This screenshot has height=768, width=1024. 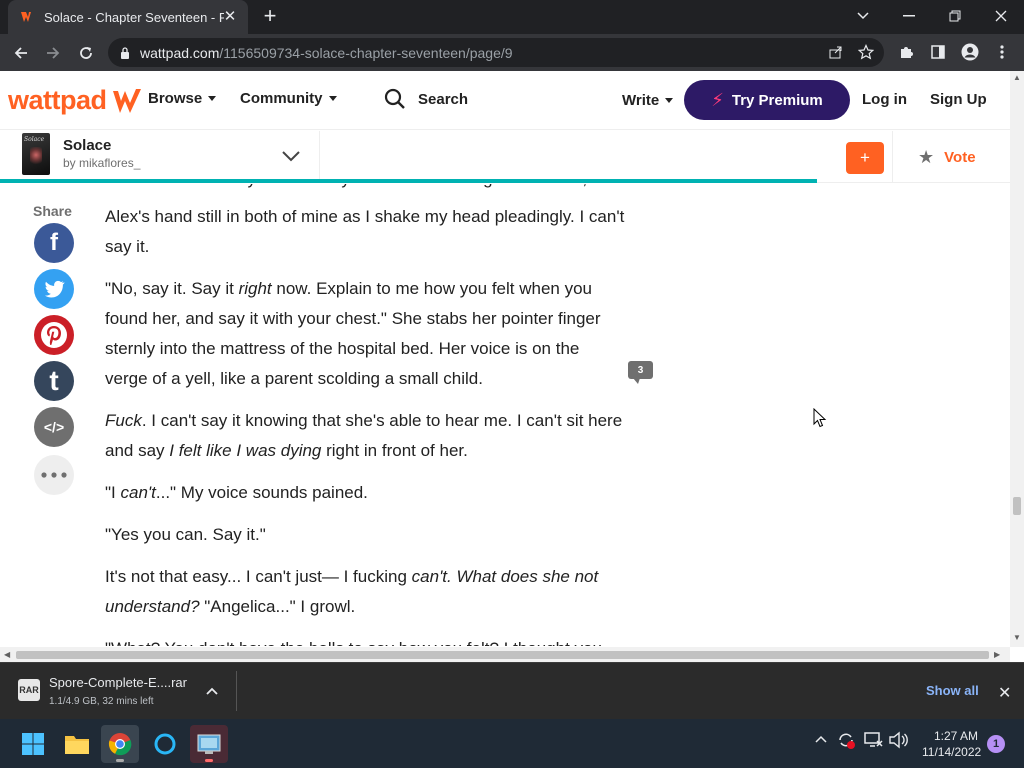 What do you see at coordinates (970, 52) in the screenshot?
I see `profile-icon` at bounding box center [970, 52].